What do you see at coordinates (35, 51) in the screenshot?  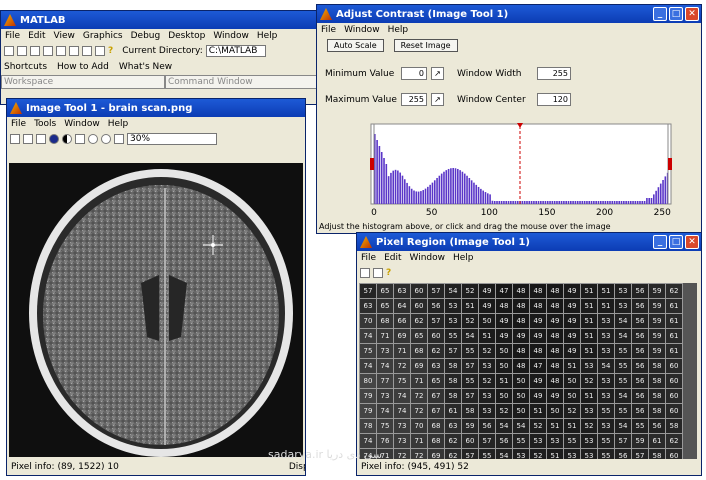 I see `cut-icon` at bounding box center [35, 51].